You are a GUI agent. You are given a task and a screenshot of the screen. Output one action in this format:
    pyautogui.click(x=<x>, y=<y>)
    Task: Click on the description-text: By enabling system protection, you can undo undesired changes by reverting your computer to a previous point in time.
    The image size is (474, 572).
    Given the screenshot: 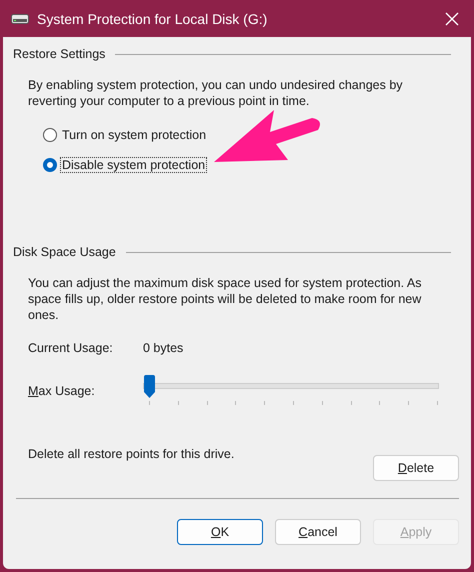 What is the action you would take?
    pyautogui.click(x=216, y=93)
    